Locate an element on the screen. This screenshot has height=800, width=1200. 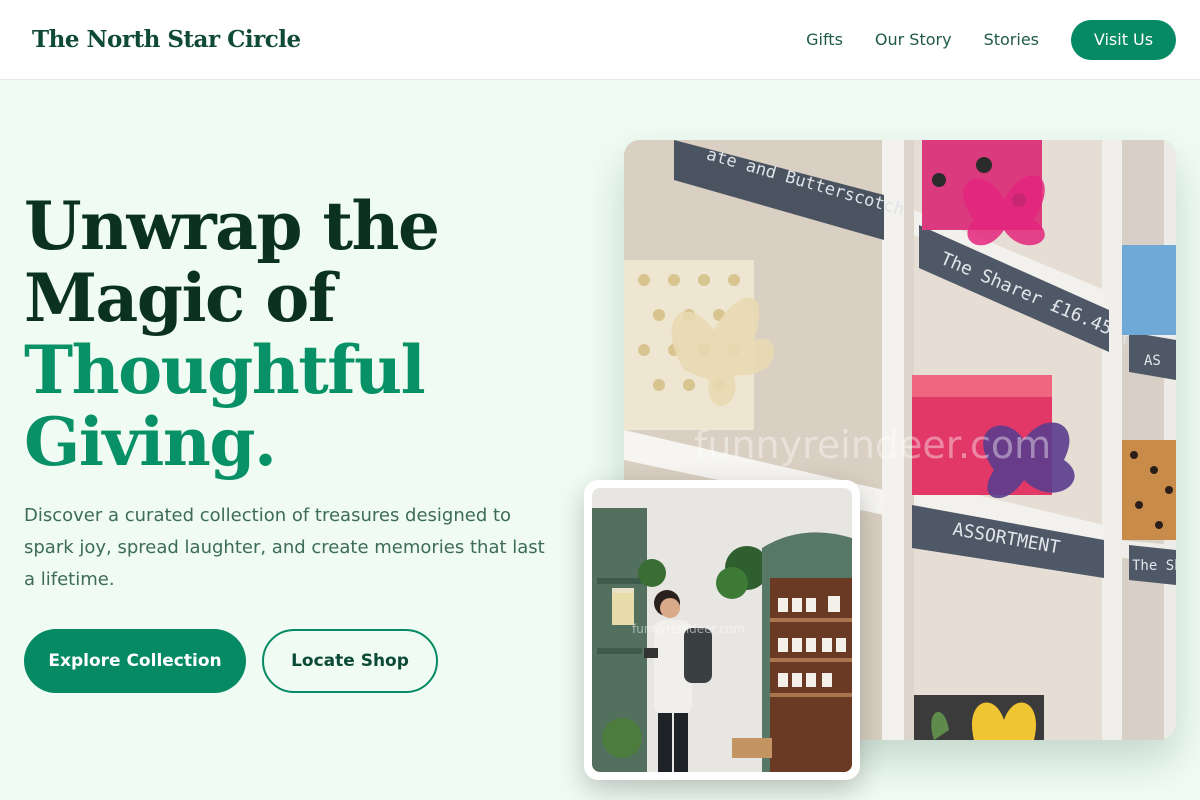
hero-title-accent1: Thoughtful is located at coordinates (225, 370).